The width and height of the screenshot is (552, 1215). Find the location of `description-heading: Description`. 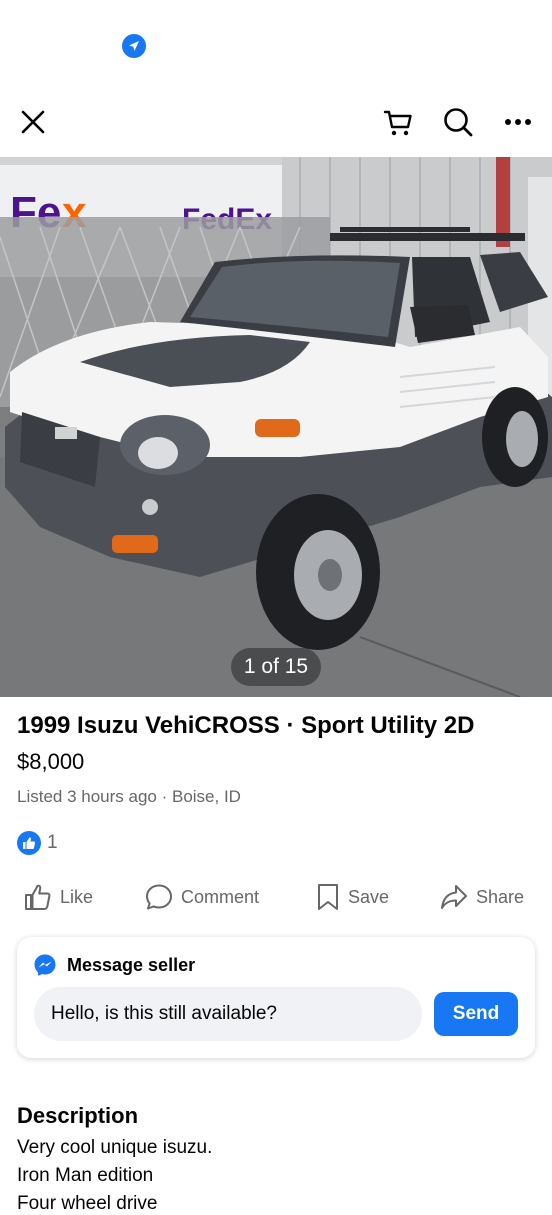

description-heading: Description is located at coordinates (78, 1115).